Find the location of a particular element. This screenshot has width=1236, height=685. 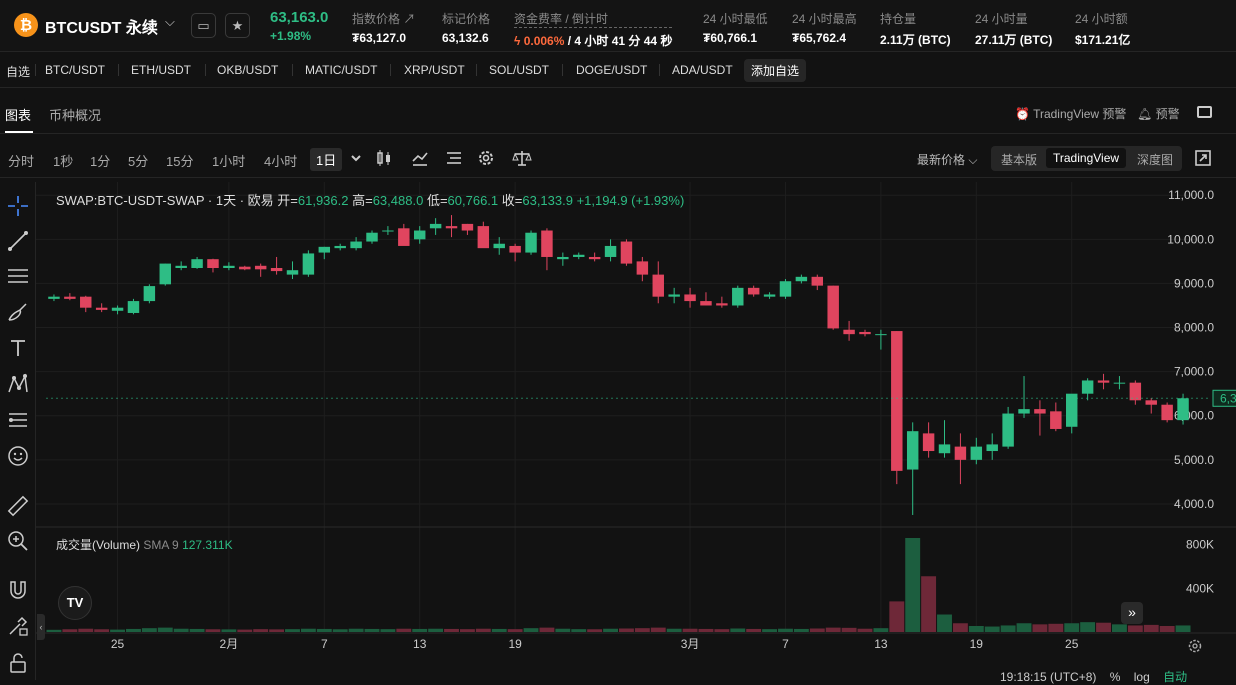

index-price-label: 指数价格 ↗ is located at coordinates (383, 18).